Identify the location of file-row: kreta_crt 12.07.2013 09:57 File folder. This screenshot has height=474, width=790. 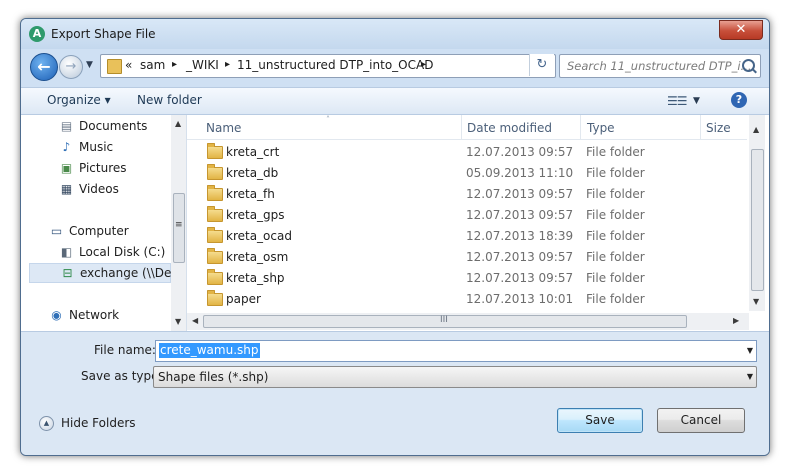
(467, 152).